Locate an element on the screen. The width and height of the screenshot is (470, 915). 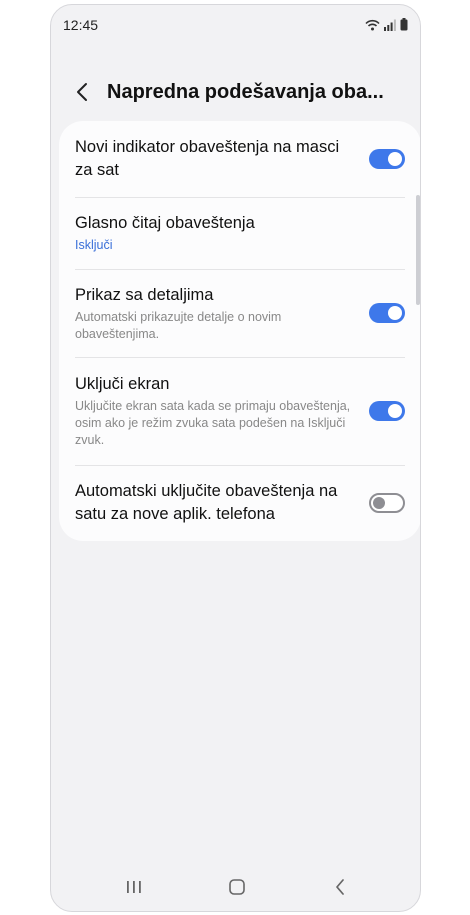
nav-back-icon is located at coordinates (340, 887).